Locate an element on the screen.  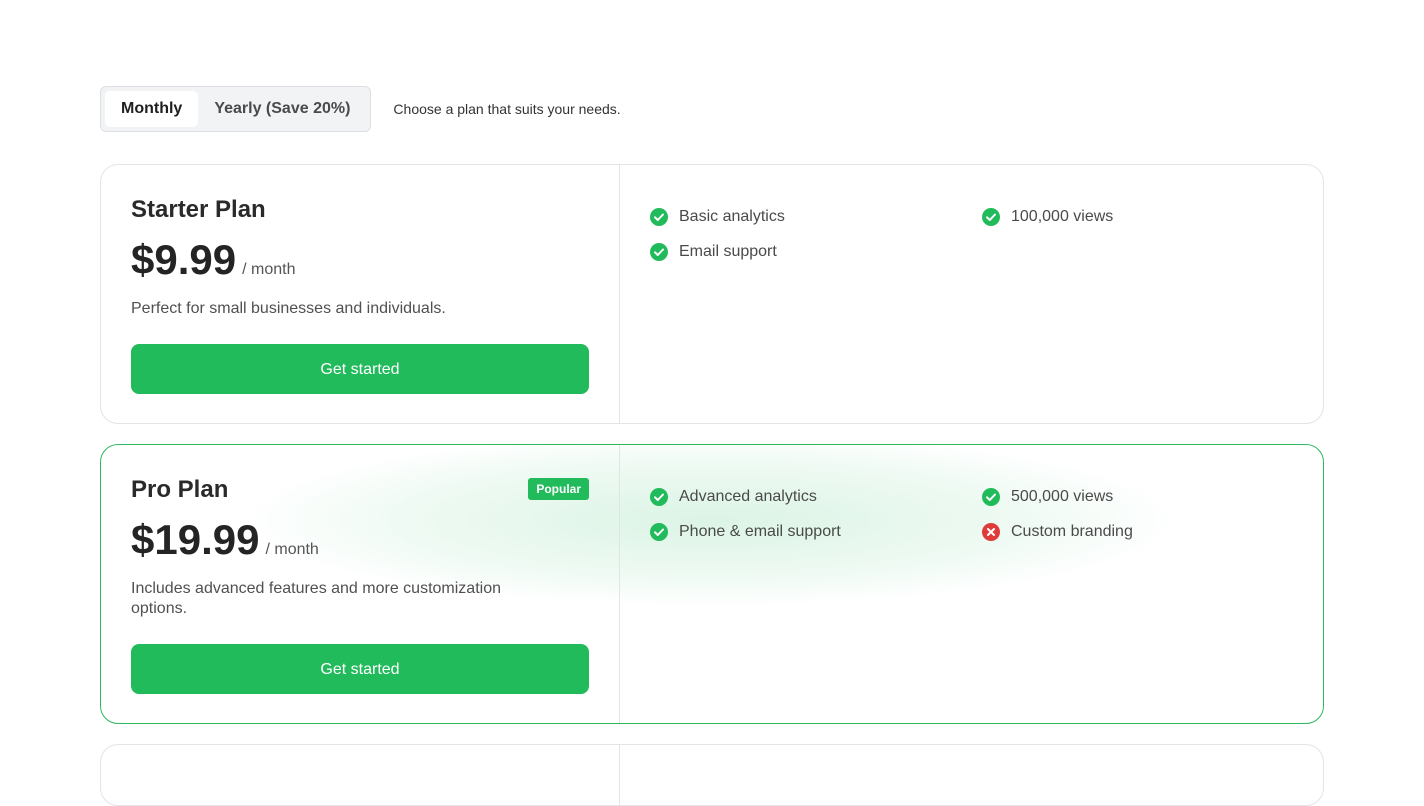
toggle-caption: Choose a plan that suits your needs. is located at coordinates (507, 109).